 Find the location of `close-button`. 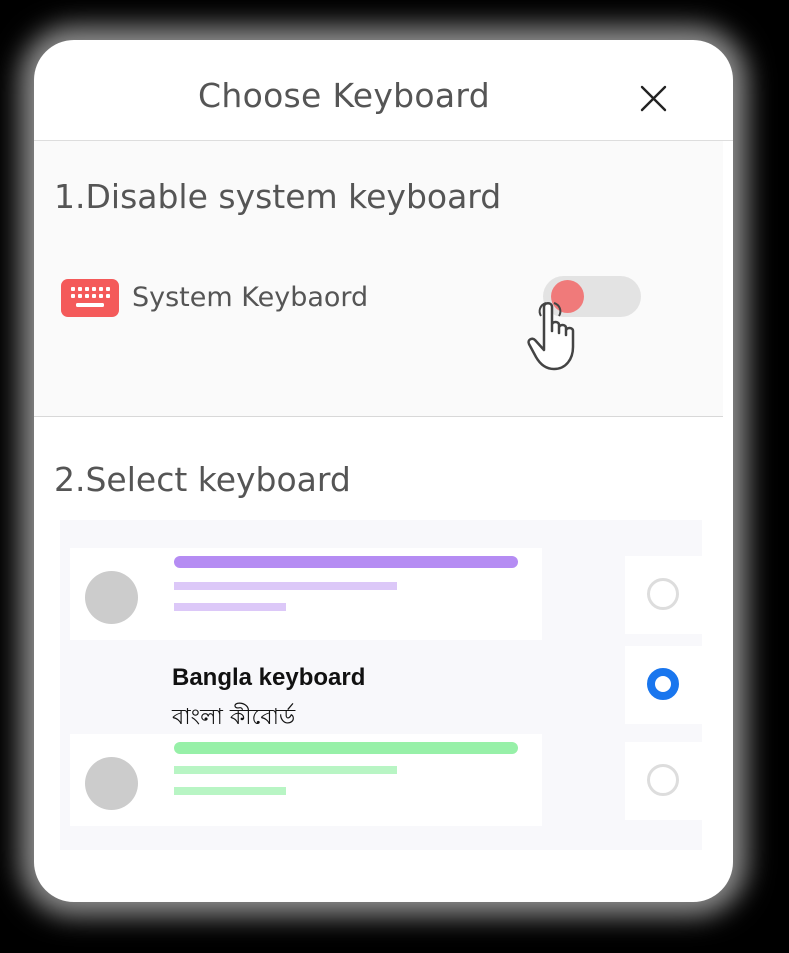

close-button is located at coordinates (654, 100).